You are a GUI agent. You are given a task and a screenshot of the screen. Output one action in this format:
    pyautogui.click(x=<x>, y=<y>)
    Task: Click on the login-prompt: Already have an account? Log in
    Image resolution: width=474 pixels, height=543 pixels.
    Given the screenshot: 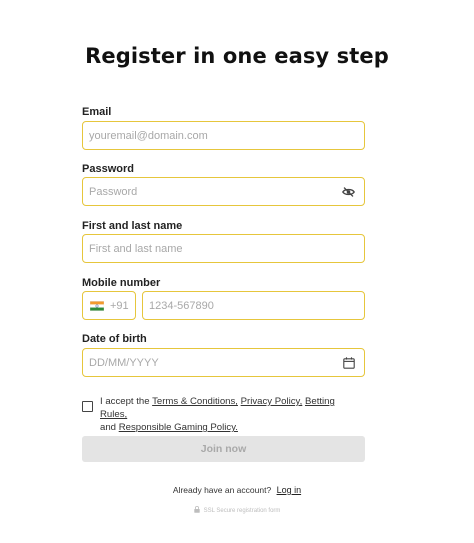 What is the action you would take?
    pyautogui.click(x=237, y=490)
    